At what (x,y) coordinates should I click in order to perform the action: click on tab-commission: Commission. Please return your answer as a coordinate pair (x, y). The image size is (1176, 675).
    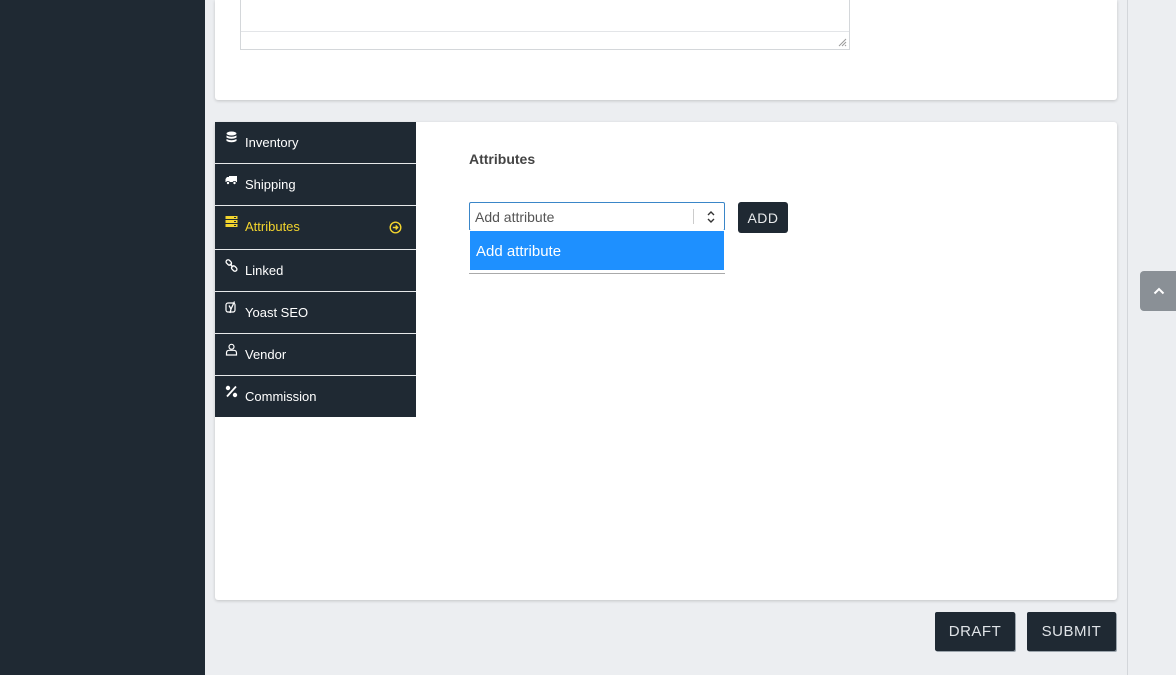
    Looking at the image, I should click on (315, 396).